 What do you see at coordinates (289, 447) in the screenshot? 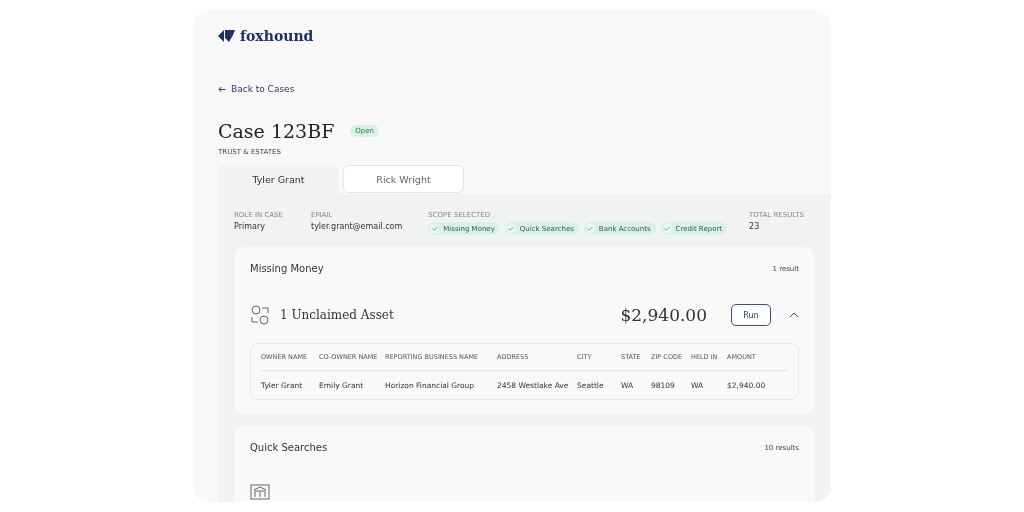
I see `section-title: Quick Searches` at bounding box center [289, 447].